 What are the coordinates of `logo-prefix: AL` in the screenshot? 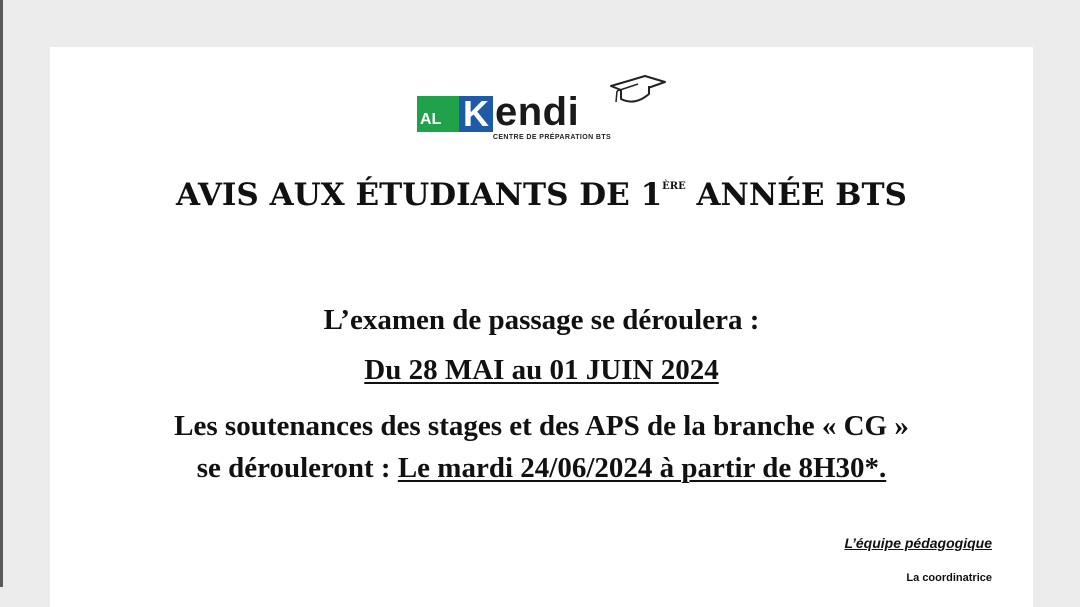 It's located at (438, 114).